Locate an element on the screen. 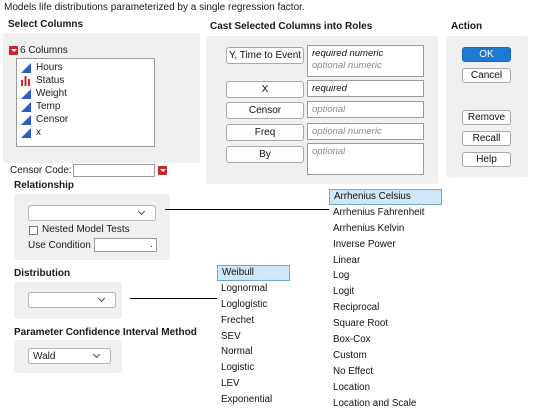  by-button: By is located at coordinates (265, 154).